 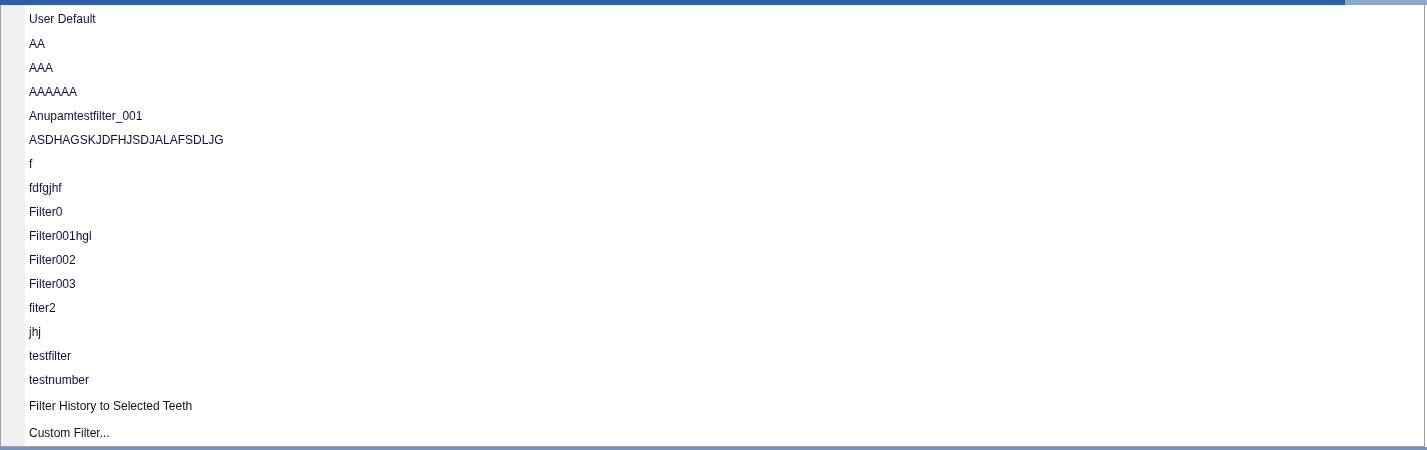 I want to click on menu-item: AAAAAA, so click(x=724, y=92).